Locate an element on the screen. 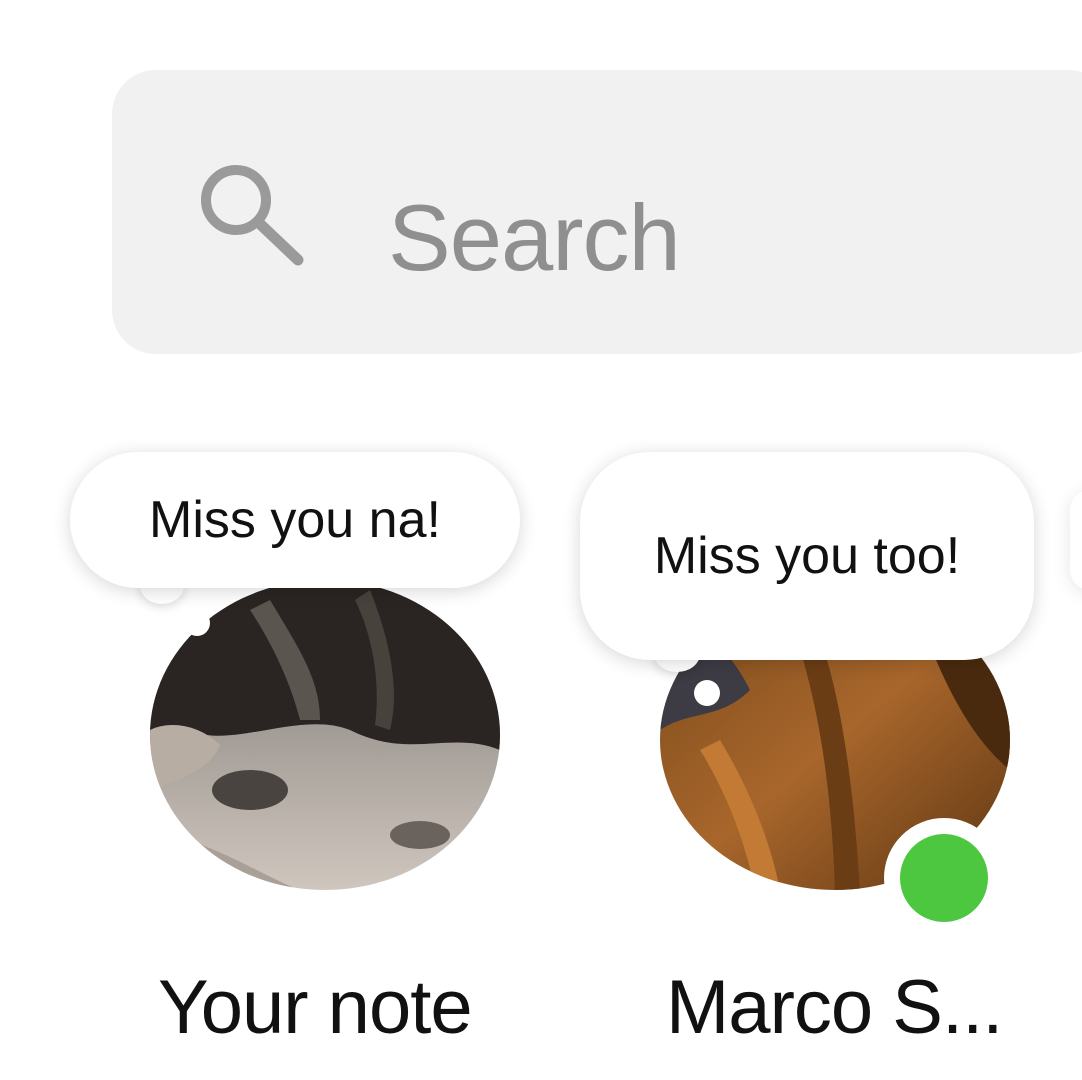 This screenshot has height=1080, width=1082. note-bubble: Miss you too! is located at coordinates (807, 556).